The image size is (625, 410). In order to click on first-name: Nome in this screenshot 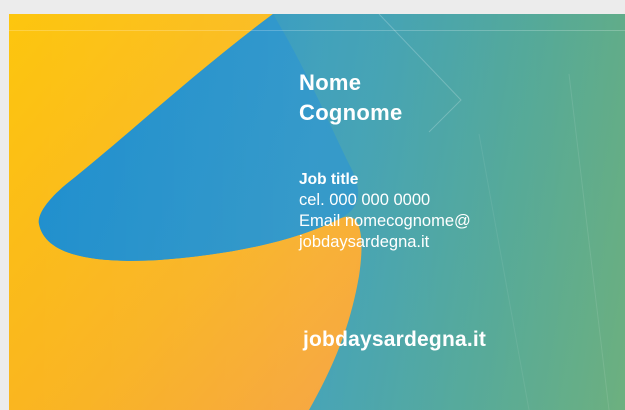, I will do `click(330, 82)`.